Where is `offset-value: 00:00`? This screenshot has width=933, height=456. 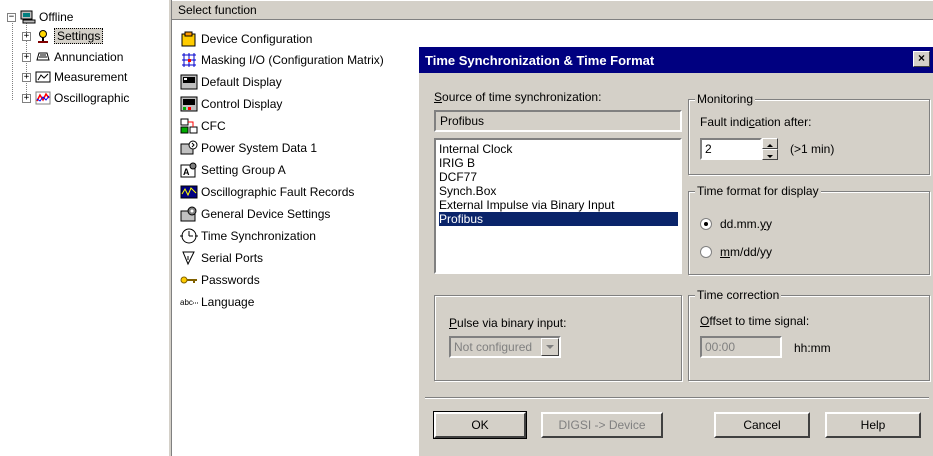
offset-value: 00:00 is located at coordinates (720, 347).